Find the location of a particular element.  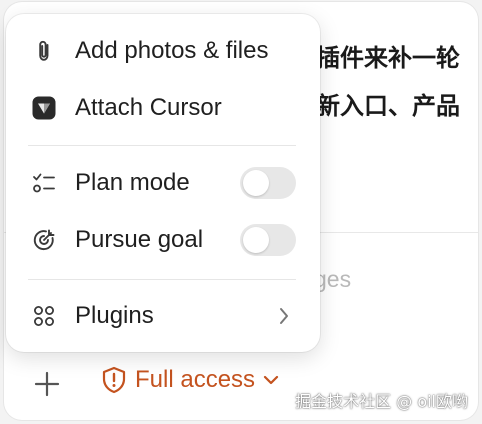

checklist-icon is located at coordinates (44, 183).